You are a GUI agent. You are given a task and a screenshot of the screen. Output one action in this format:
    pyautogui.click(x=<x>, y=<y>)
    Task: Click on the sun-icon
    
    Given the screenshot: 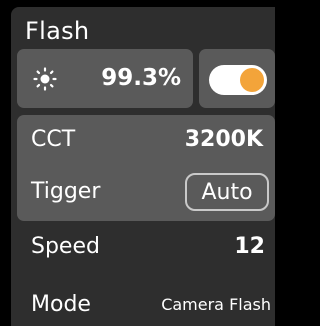 What is the action you would take?
    pyautogui.click(x=45, y=79)
    